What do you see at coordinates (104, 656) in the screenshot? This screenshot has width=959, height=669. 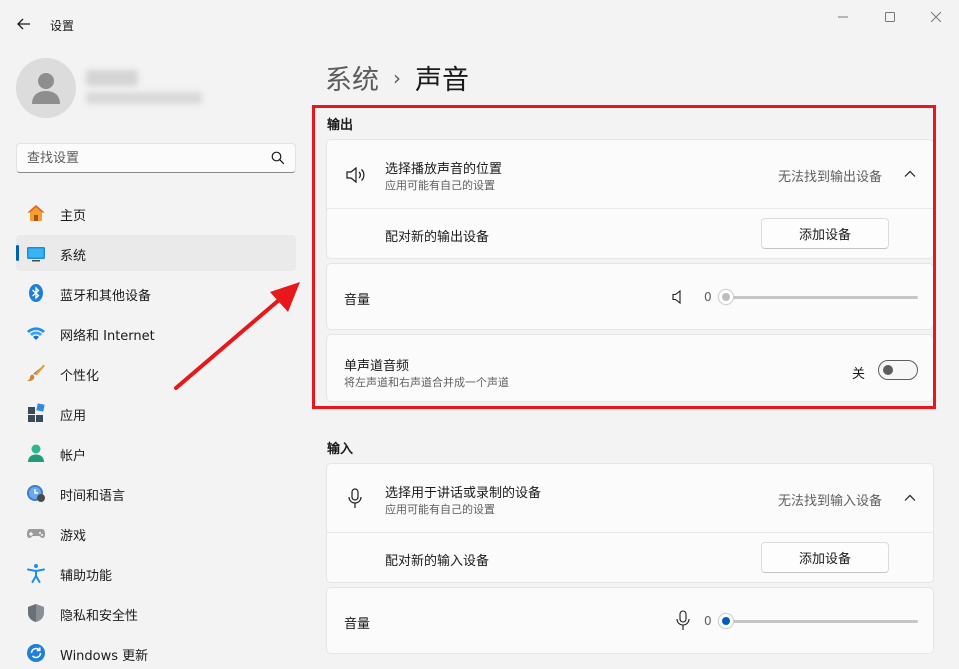 I see `sidebar-item-label: Windows 更新` at bounding box center [104, 656].